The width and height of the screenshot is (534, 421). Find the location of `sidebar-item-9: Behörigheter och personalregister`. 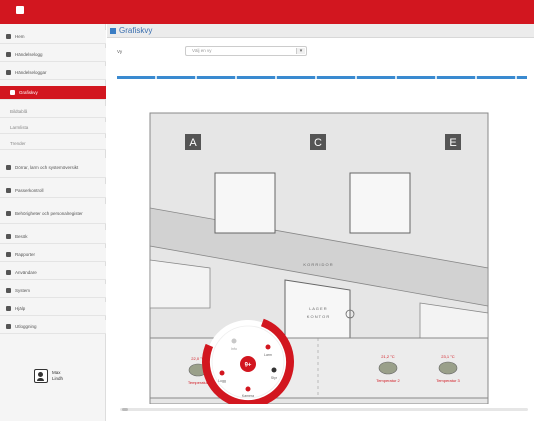

sidebar-item-9: Behörigheter och personalregister is located at coordinates (53, 214).